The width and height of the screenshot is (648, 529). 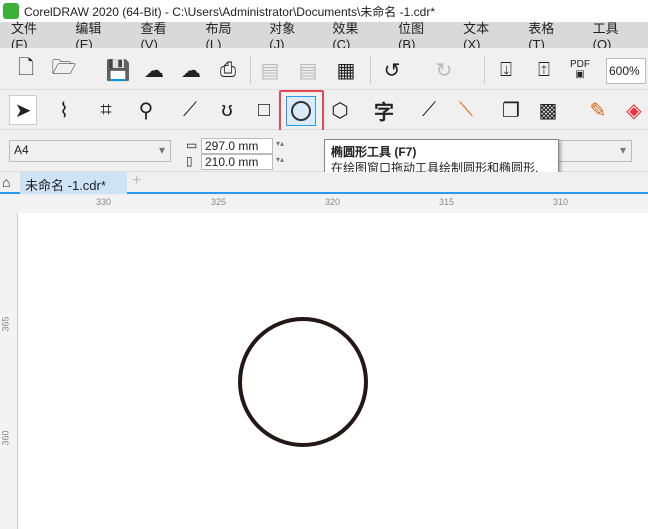 I want to click on rectangle-tool-icon: □, so click(x=264, y=110).